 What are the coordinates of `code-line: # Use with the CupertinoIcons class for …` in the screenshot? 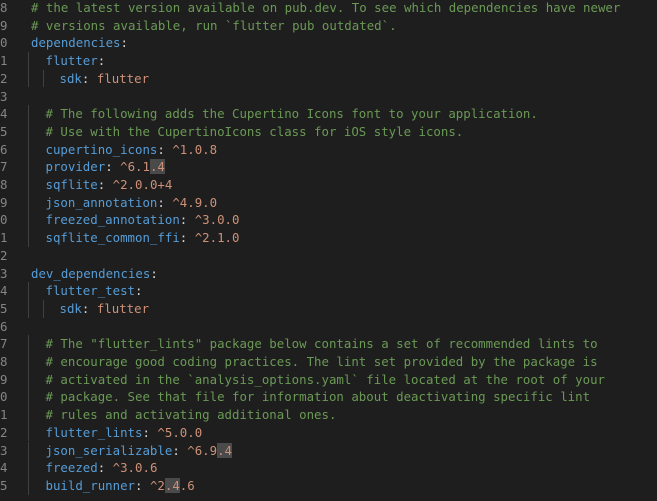 It's located at (337, 131).